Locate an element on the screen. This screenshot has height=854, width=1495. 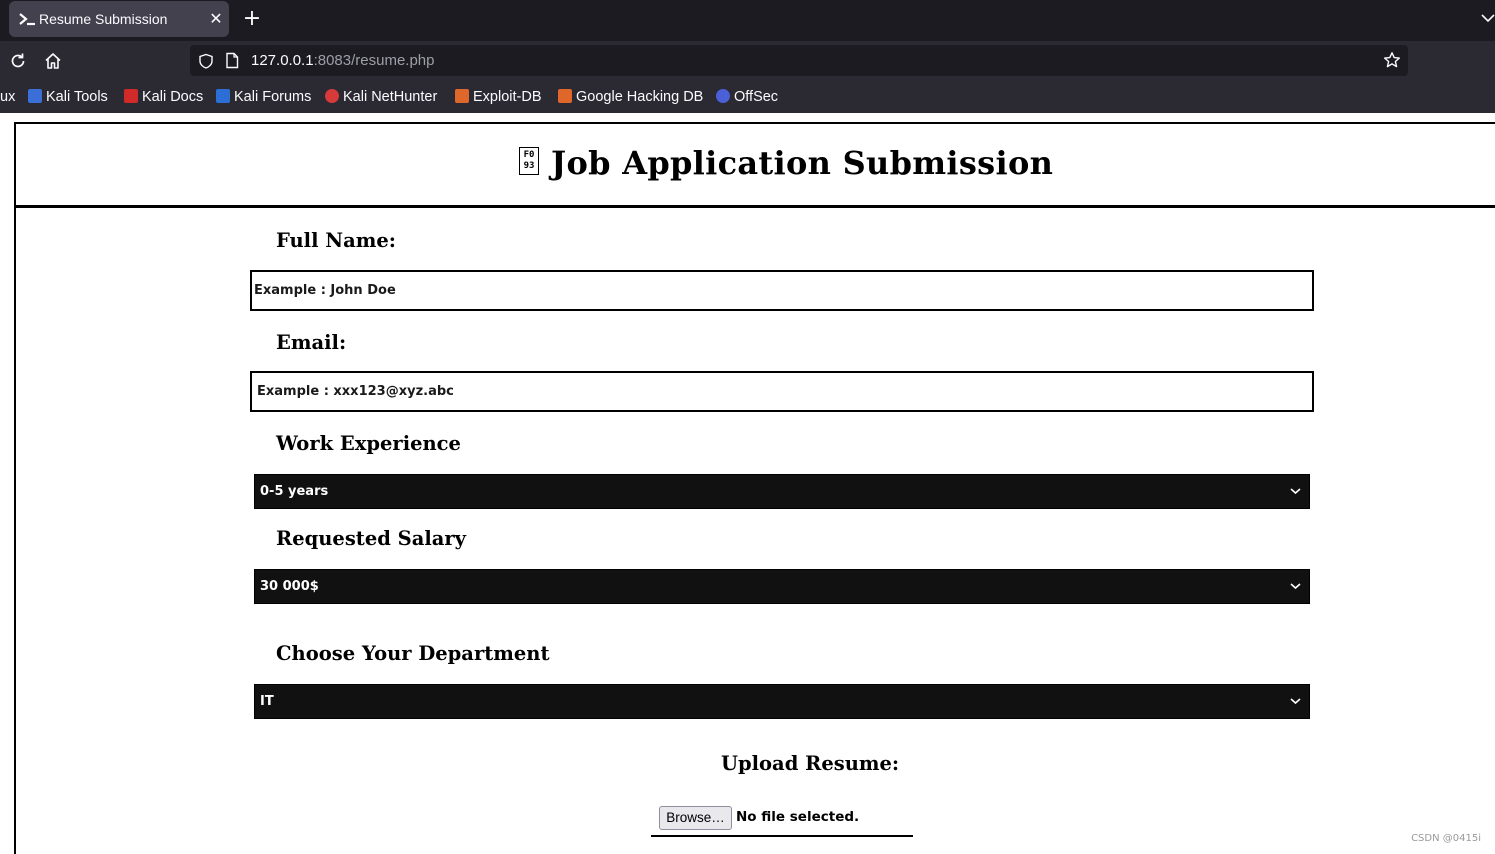
terminal-icon is located at coordinates (27, 19).